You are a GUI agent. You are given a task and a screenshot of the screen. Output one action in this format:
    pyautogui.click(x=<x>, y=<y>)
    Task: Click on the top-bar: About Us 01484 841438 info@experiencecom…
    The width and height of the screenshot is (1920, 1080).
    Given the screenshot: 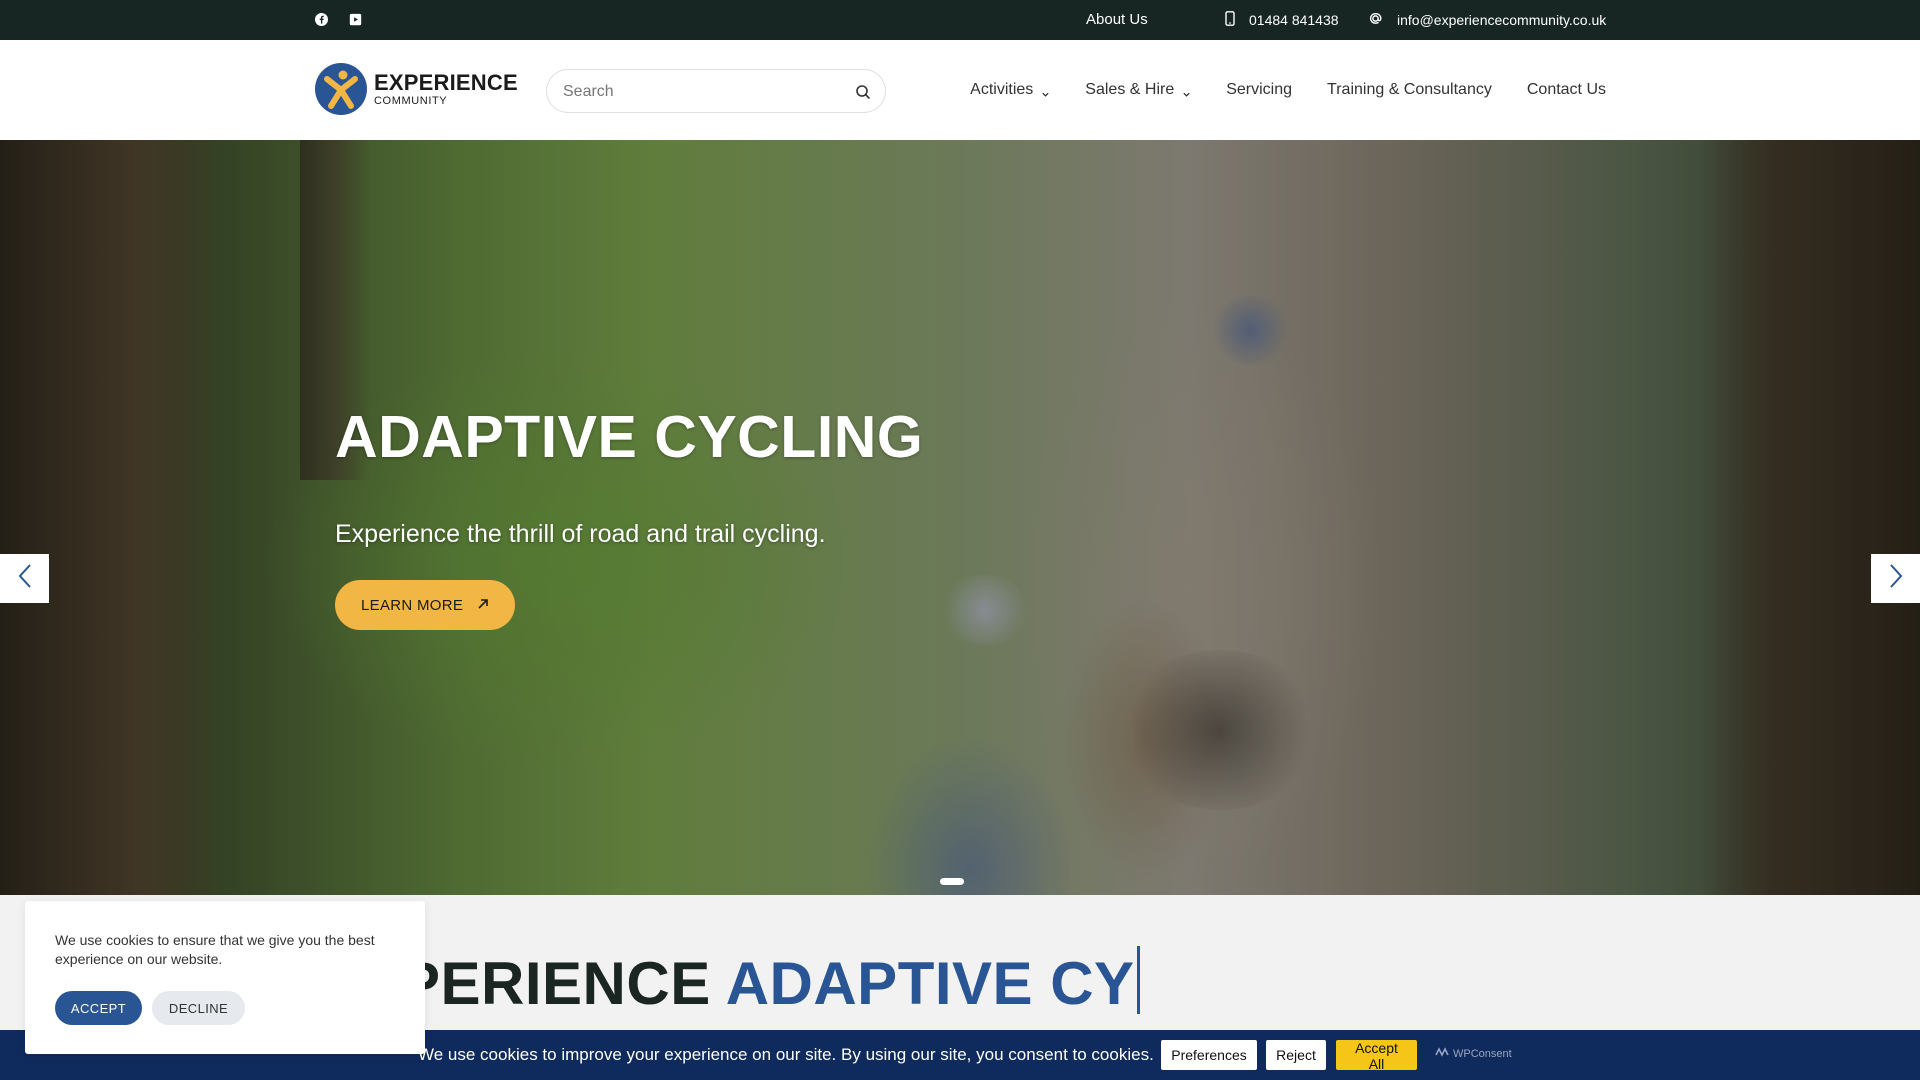 What is the action you would take?
    pyautogui.click(x=960, y=20)
    